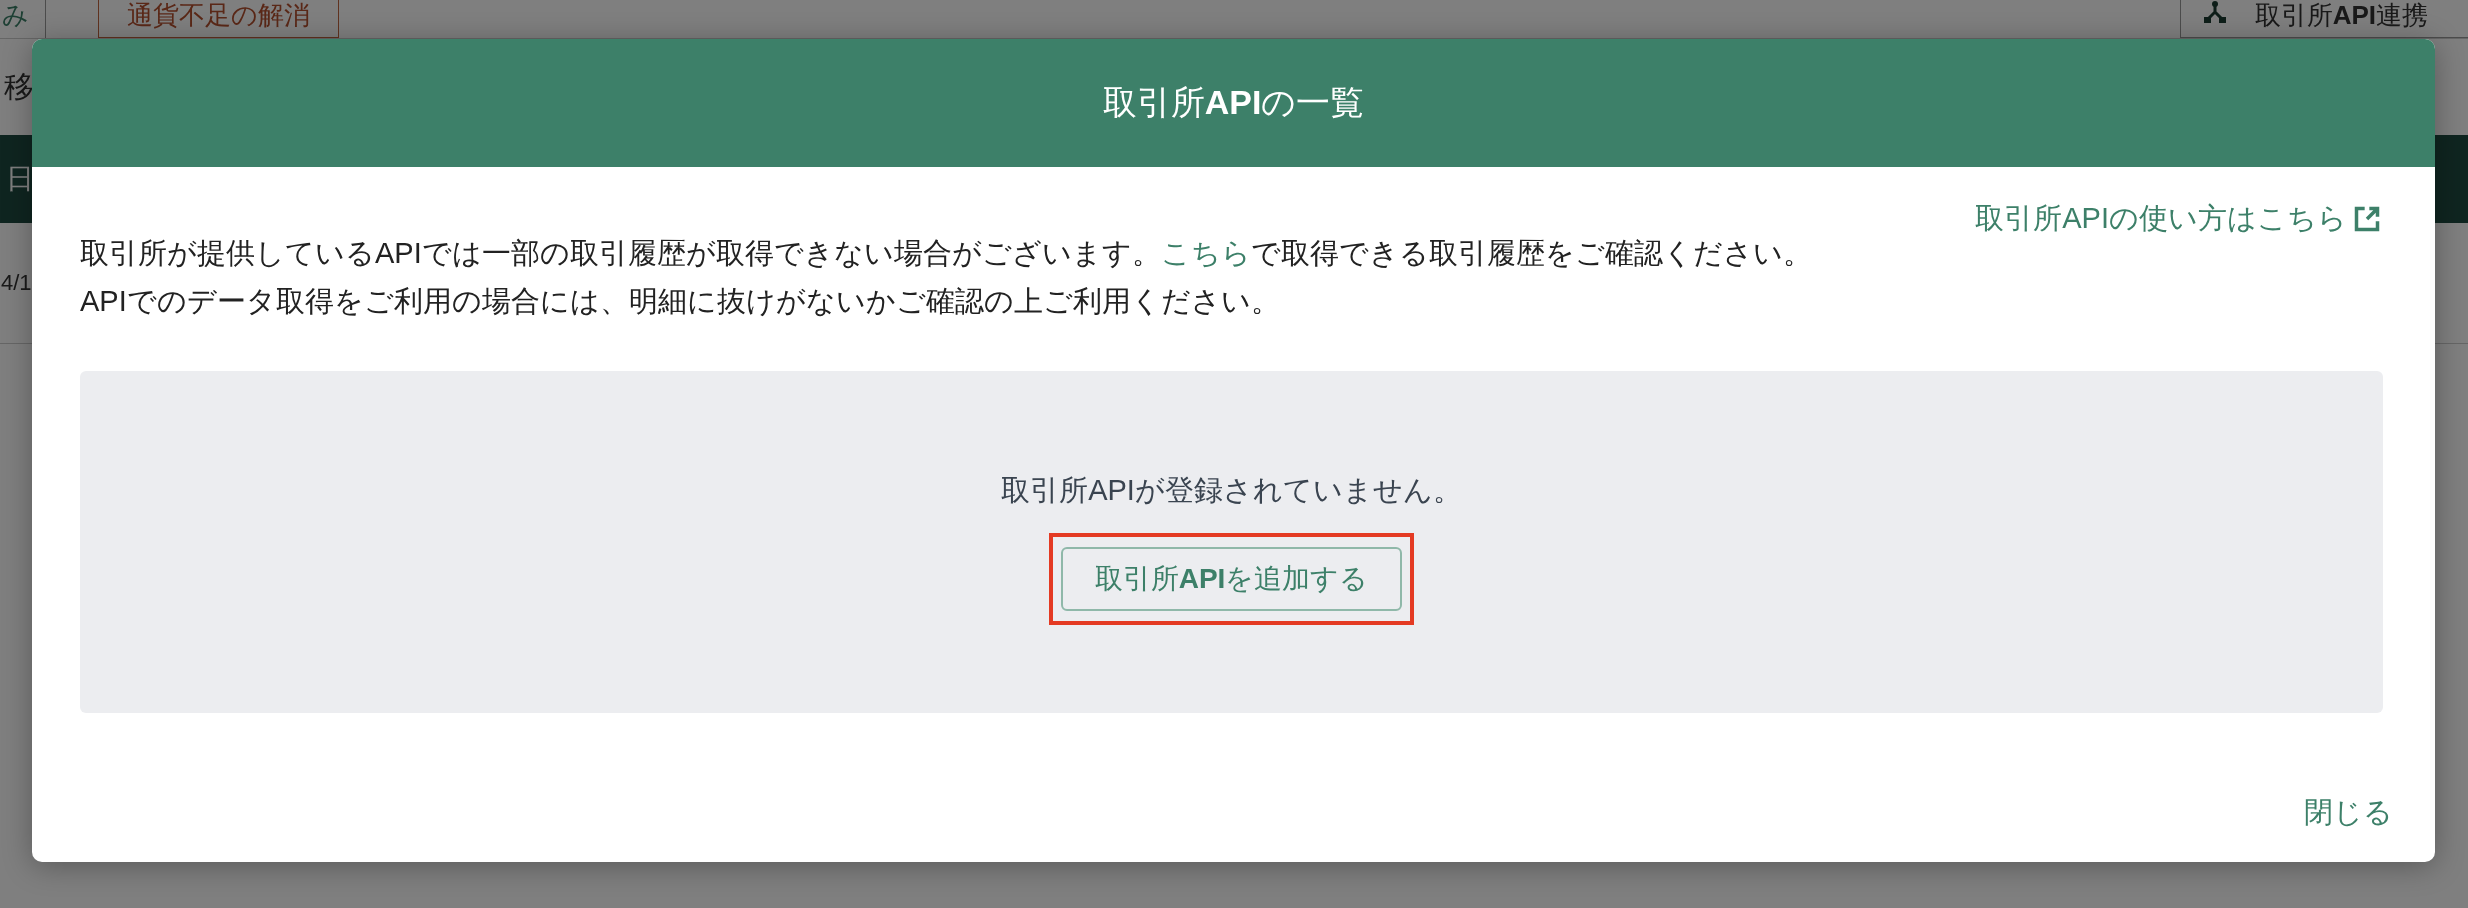 The width and height of the screenshot is (2468, 908). I want to click on notice-text: APIでのデータ取得をご利用の場合には、明細に抜けがないかご確認の上ご利用ください。, so click(680, 301).